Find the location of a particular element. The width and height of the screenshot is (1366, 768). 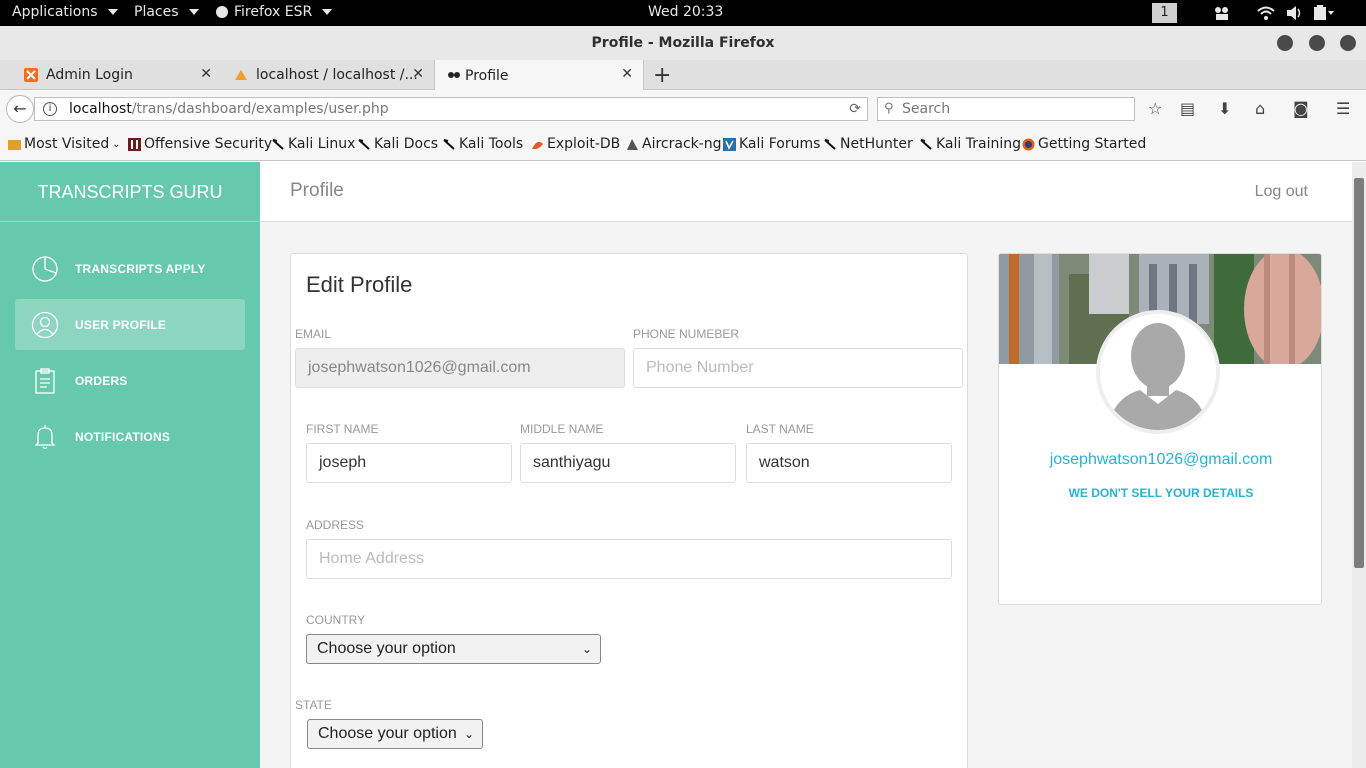

brand-title: TRANSCRIPTS GURU is located at coordinates (130, 192).